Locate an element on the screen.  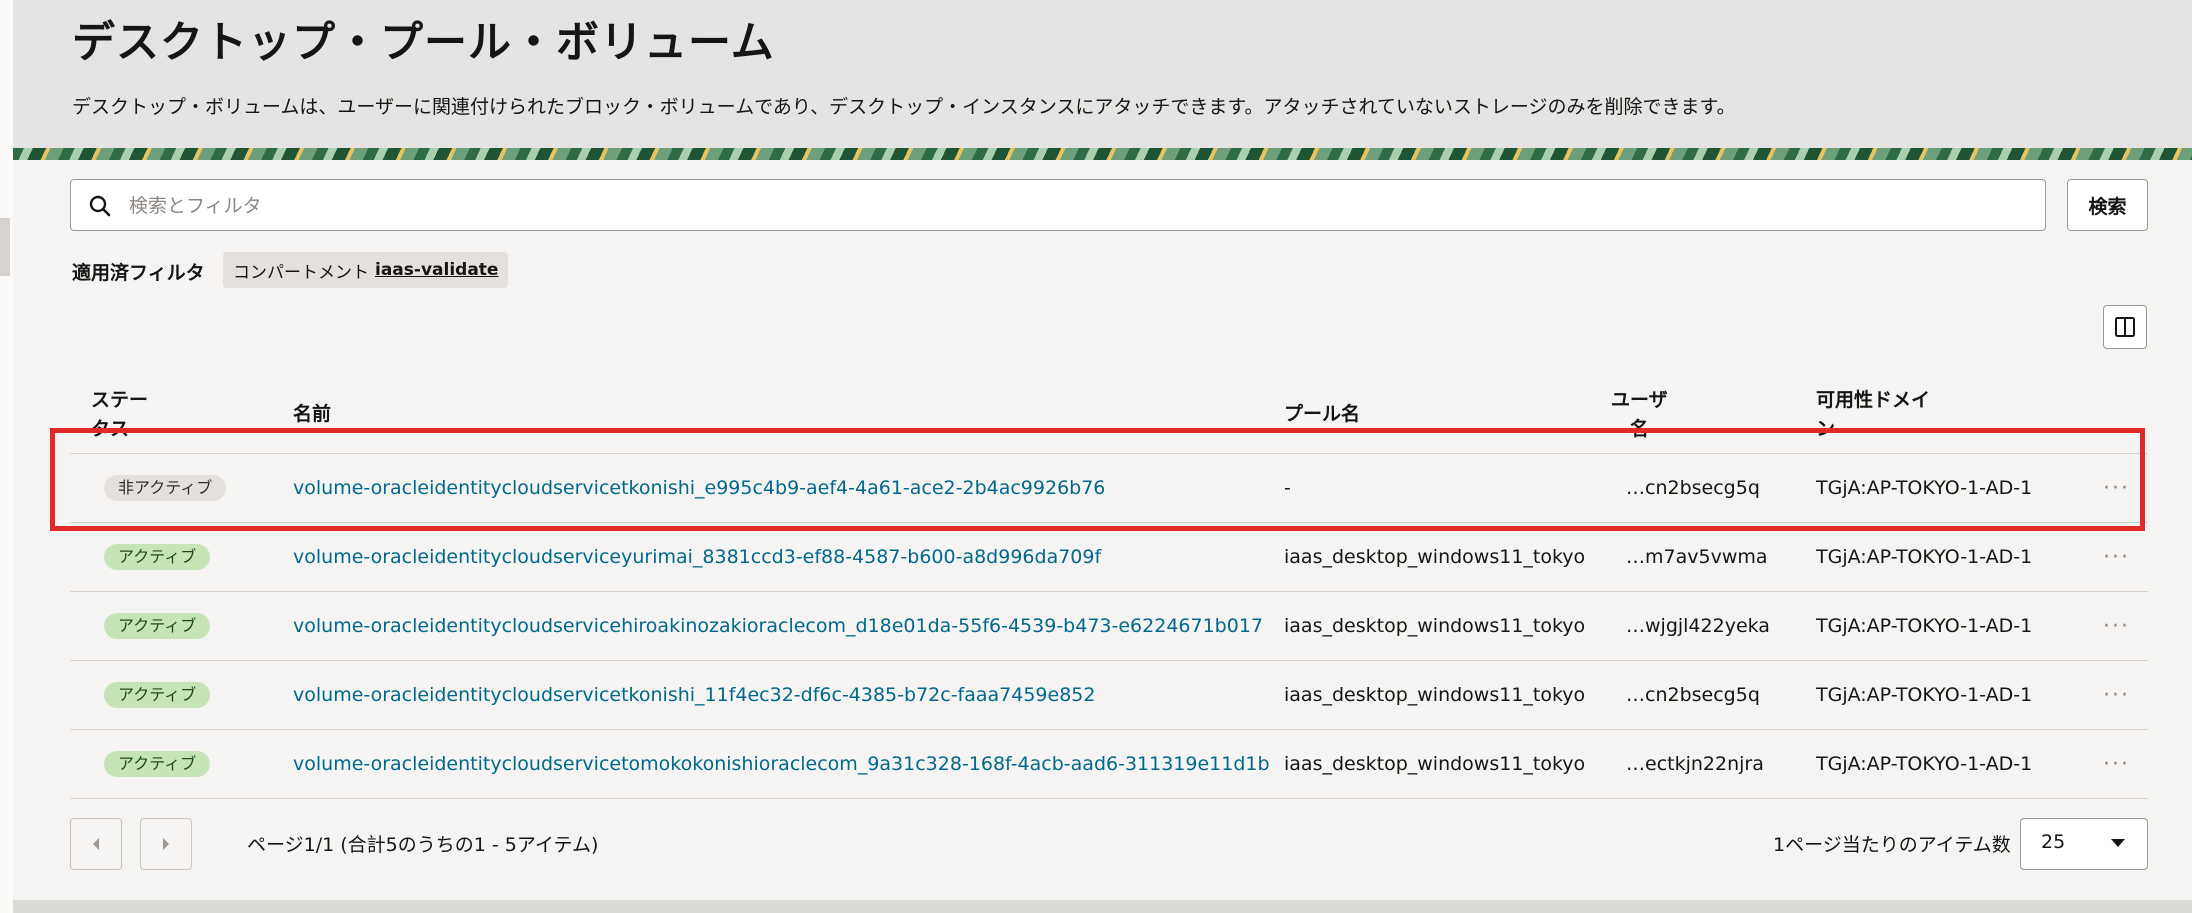
caret-down-icon is located at coordinates (2118, 843).